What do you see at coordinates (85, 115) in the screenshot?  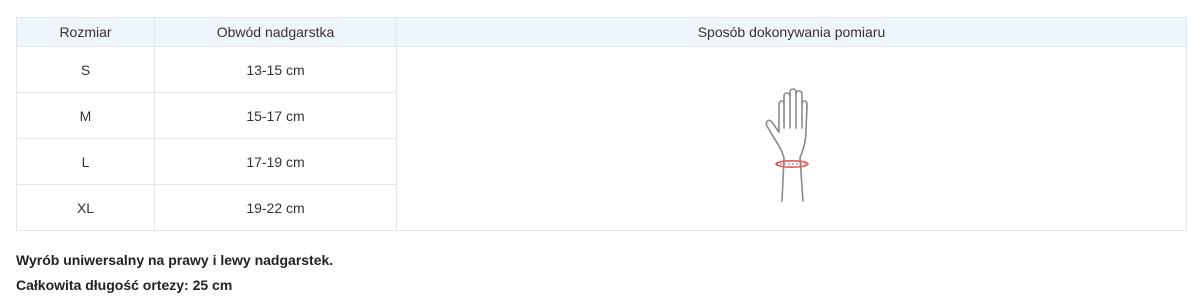 I see `size-cell: M` at bounding box center [85, 115].